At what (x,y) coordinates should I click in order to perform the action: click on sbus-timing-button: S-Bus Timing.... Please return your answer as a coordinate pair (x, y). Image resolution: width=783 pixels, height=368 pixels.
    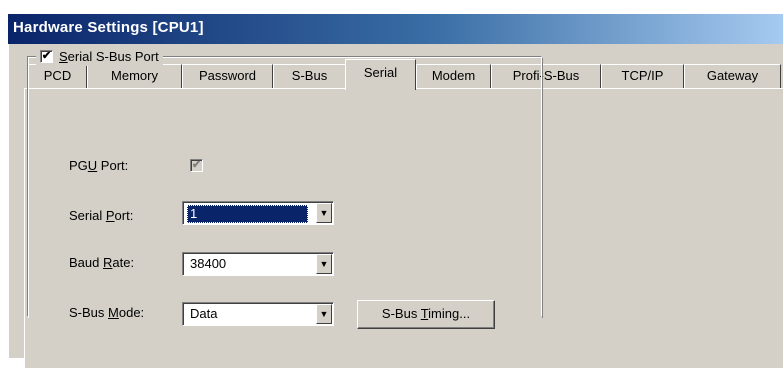
    Looking at the image, I should click on (426, 314).